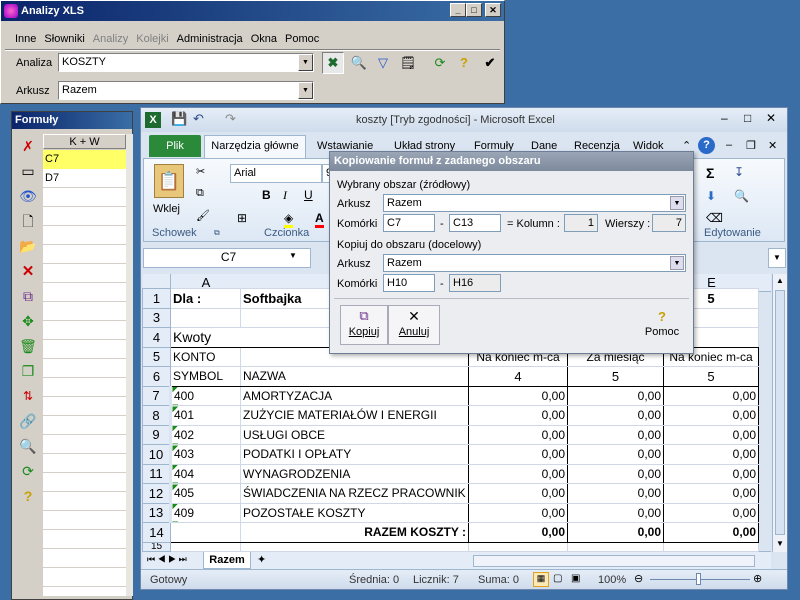  I want to click on analizy-titlebar: Analizy XLS _ □ ✕, so click(252, 11).